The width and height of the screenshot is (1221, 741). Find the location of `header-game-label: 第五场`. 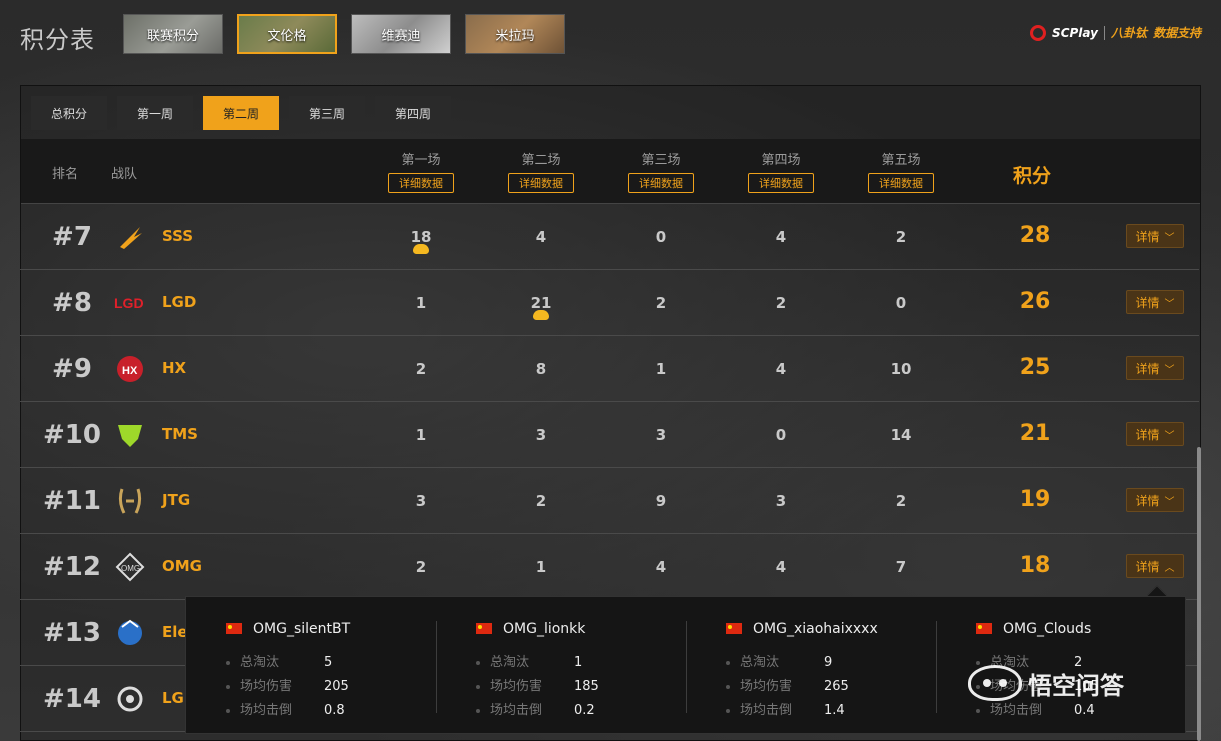

header-game-label: 第五场 is located at coordinates (901, 160).